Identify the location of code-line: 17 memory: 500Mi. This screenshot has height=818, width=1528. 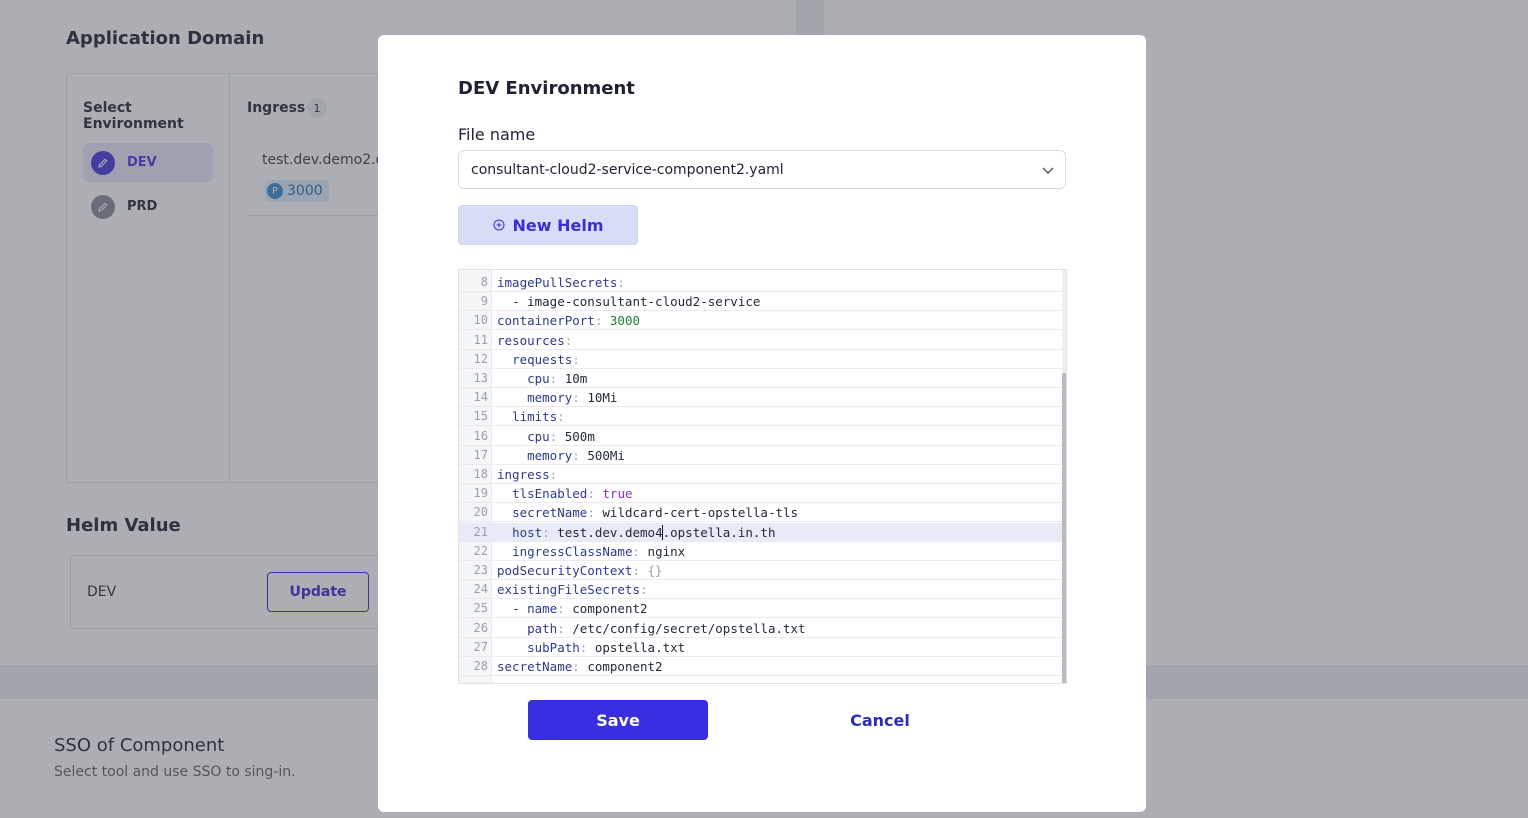
(760, 455).